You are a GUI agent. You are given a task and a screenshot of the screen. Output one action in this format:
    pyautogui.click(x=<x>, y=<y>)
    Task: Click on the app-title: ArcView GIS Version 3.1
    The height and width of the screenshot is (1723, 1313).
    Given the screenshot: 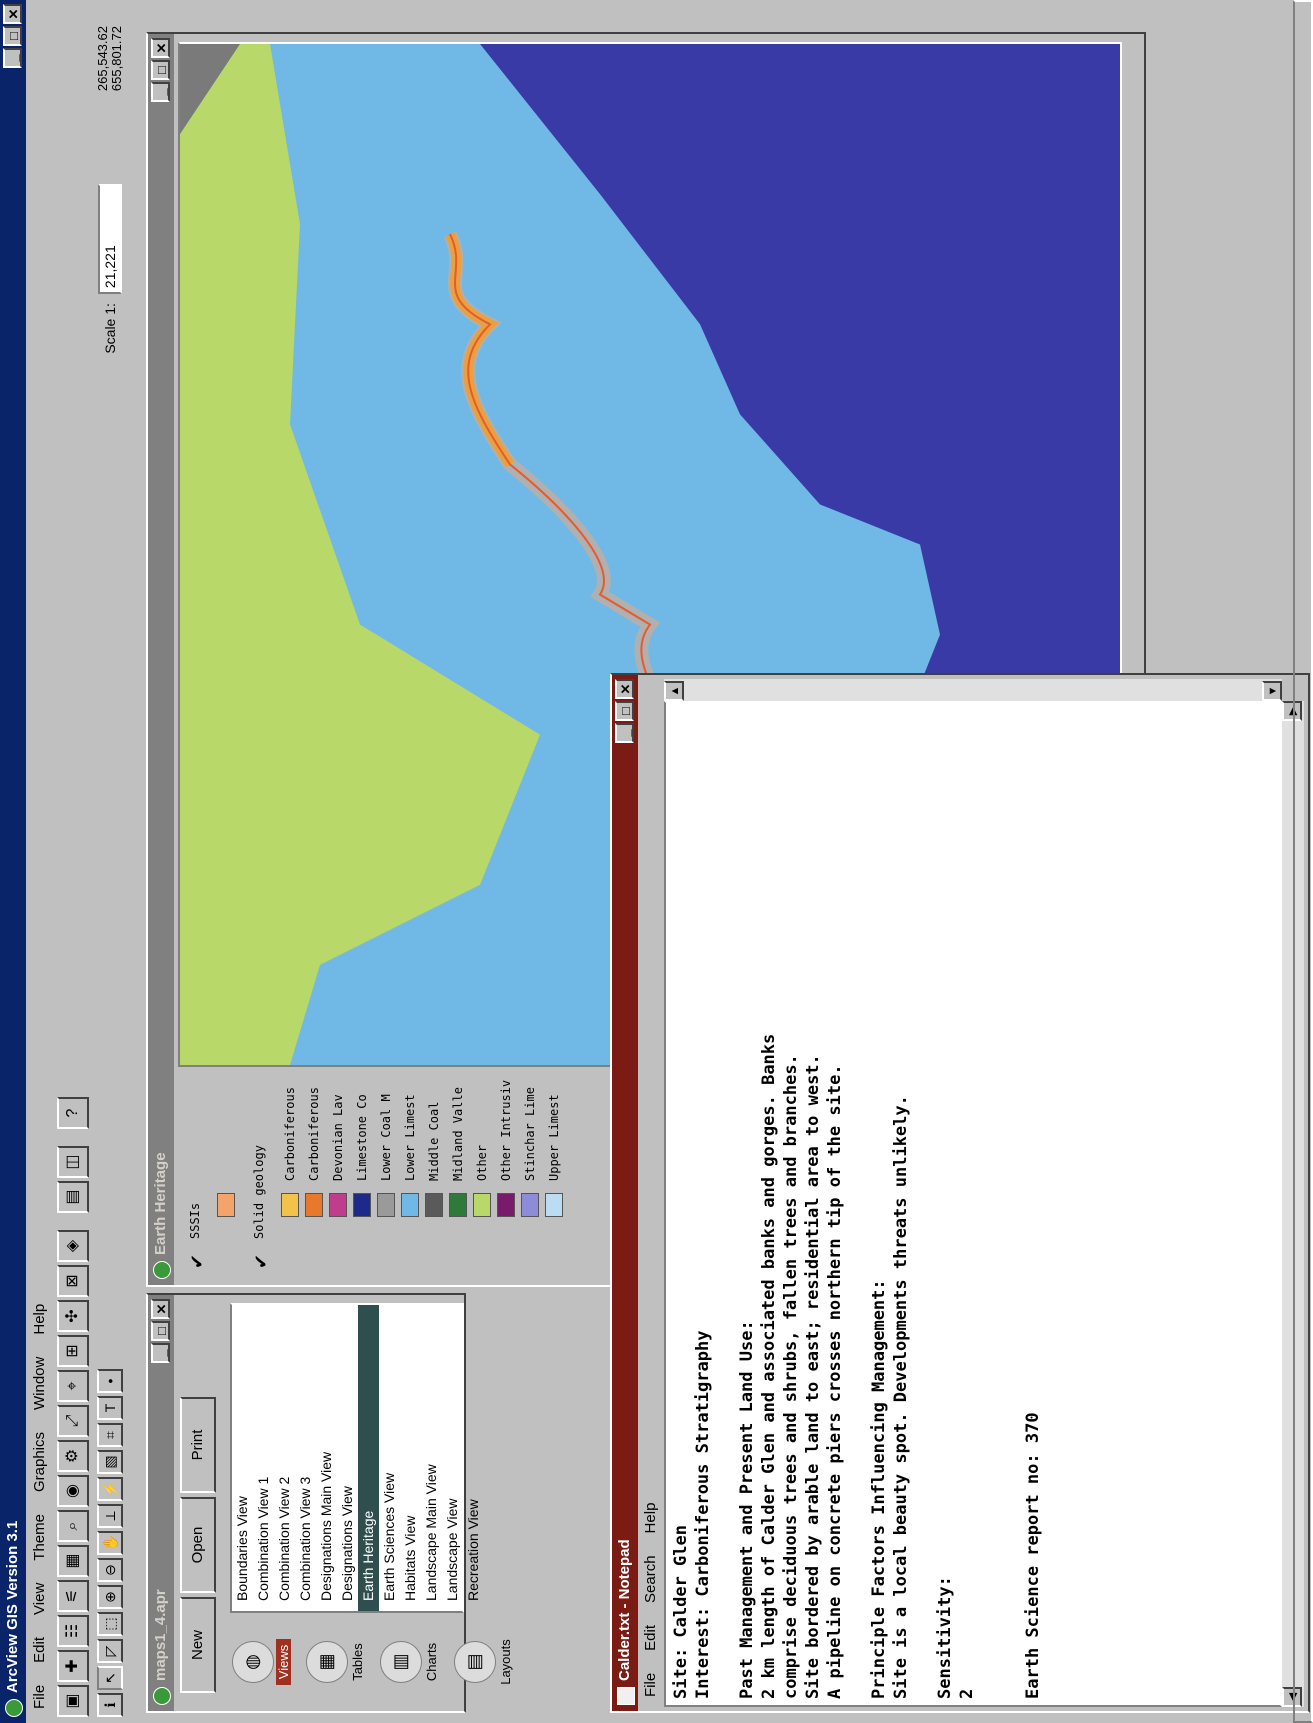 What is the action you would take?
    pyautogui.click(x=12, y=1606)
    